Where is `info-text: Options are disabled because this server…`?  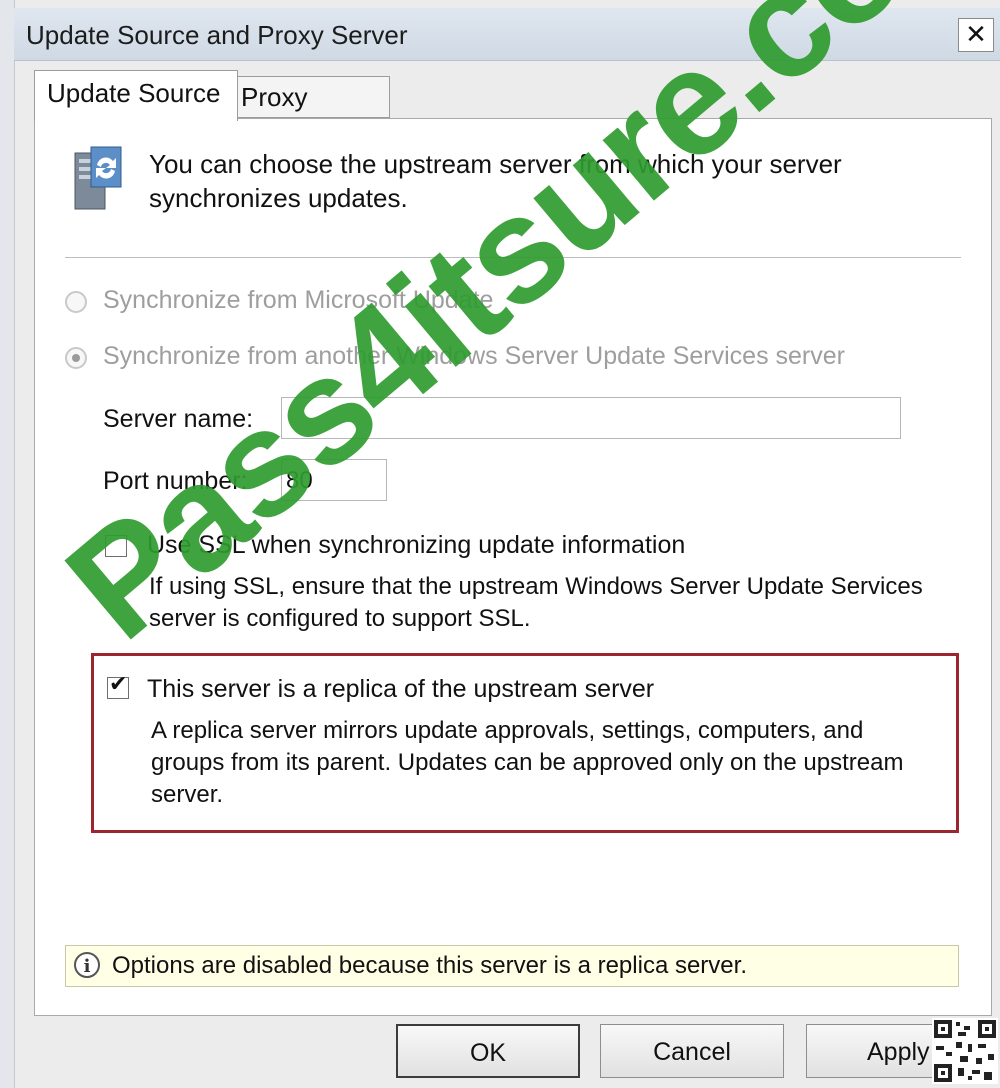
info-text: Options are disabled because this server… is located at coordinates (429, 965).